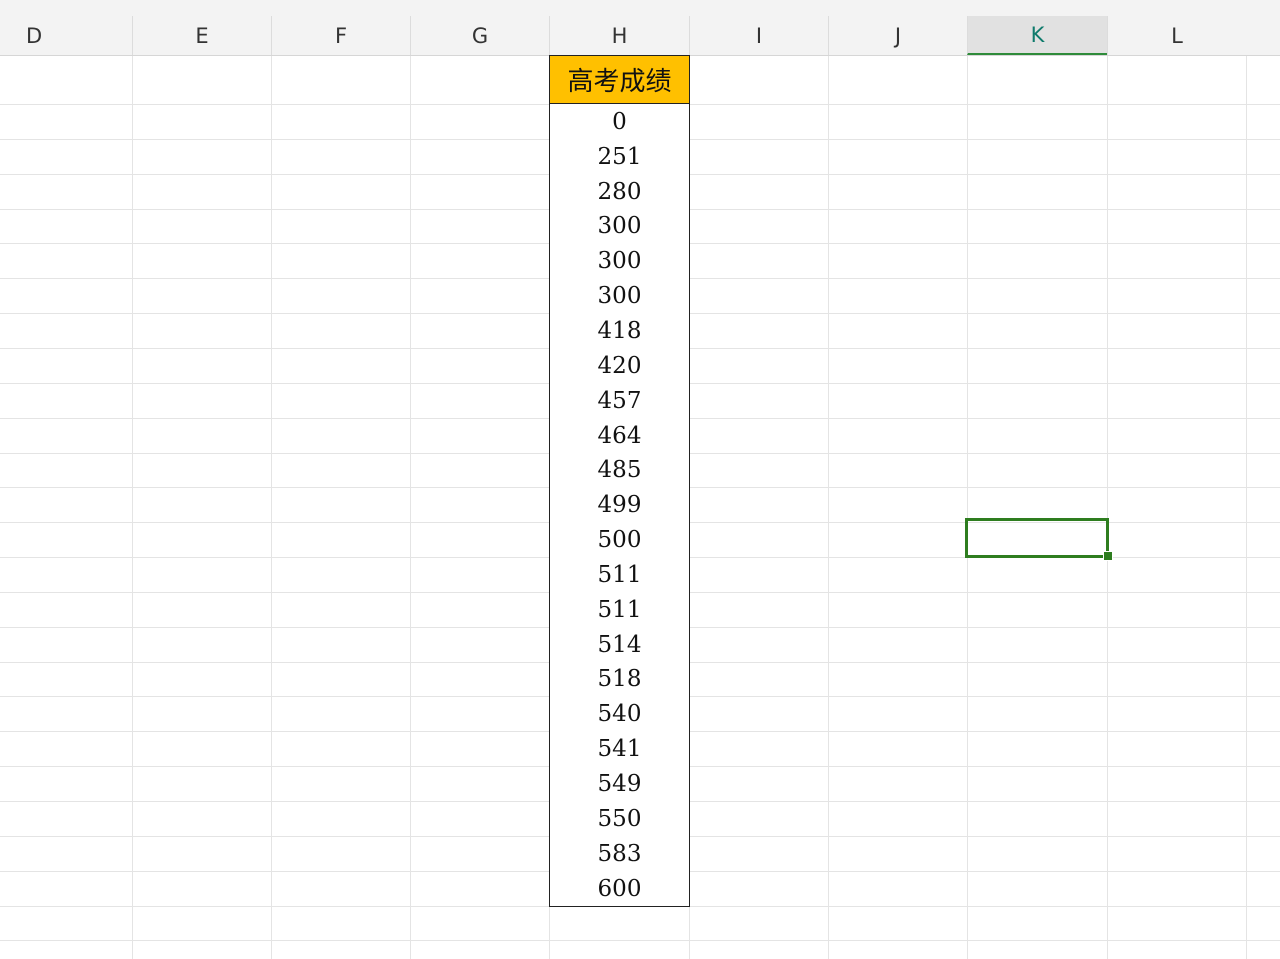 The height and width of the screenshot is (959, 1280). I want to click on table-value-cell: 514, so click(619, 645).